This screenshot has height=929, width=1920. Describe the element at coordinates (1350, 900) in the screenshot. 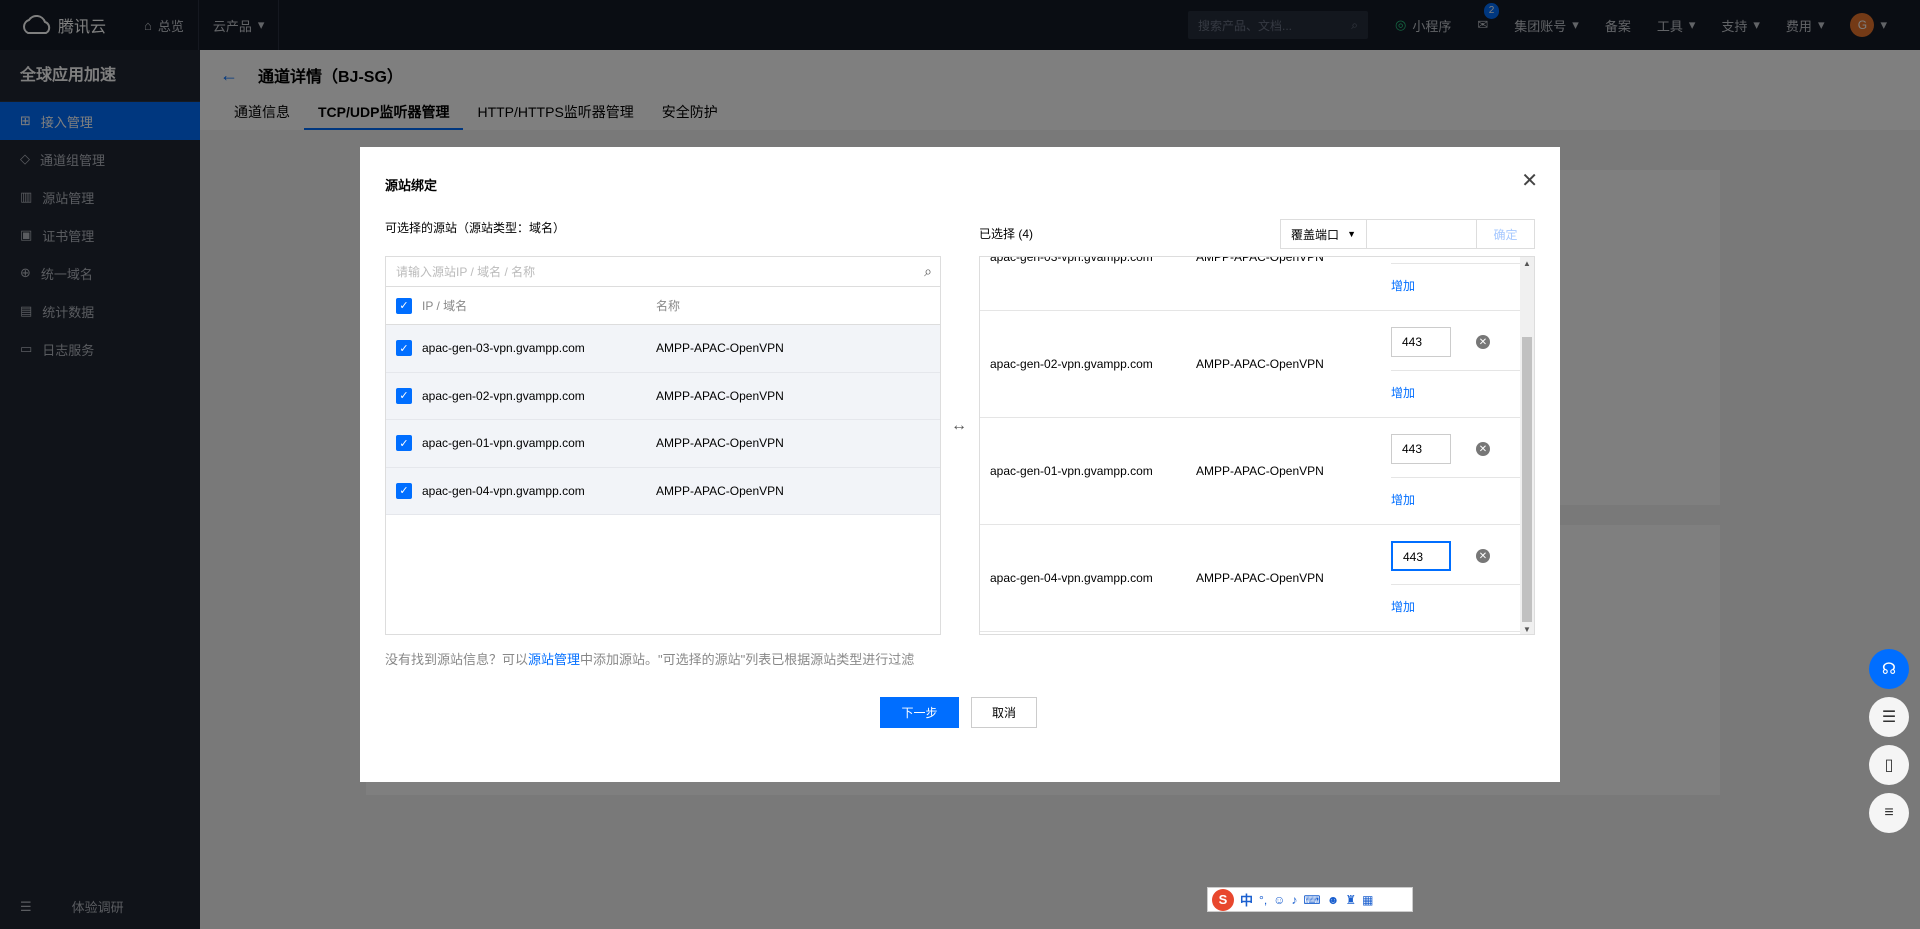

I see `shirt-icon: ♜` at that location.